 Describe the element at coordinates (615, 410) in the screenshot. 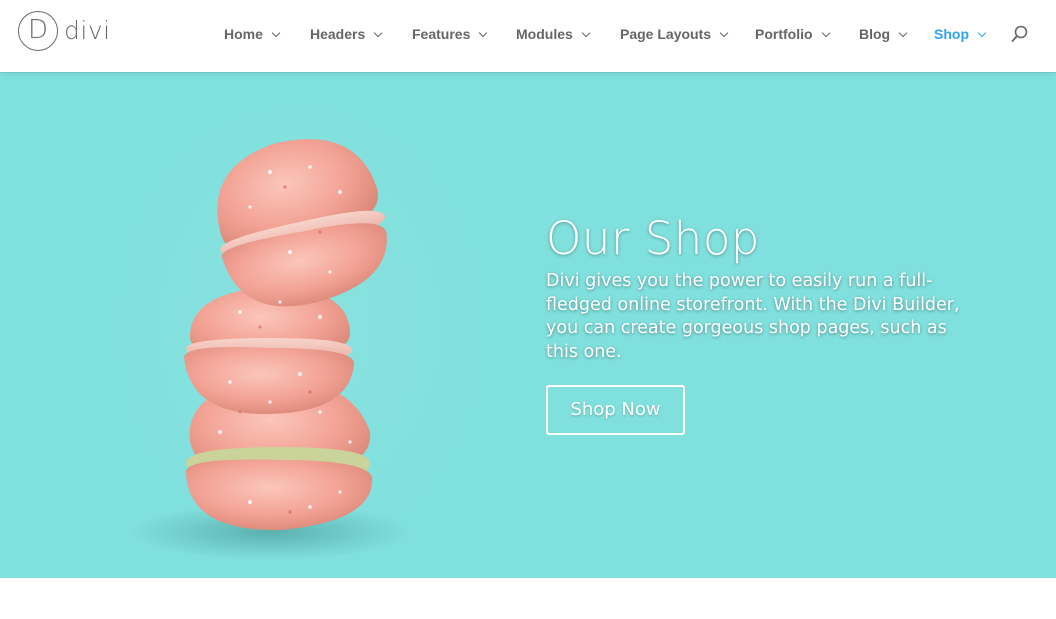

I see `shop-now-button: Shop Now` at that location.